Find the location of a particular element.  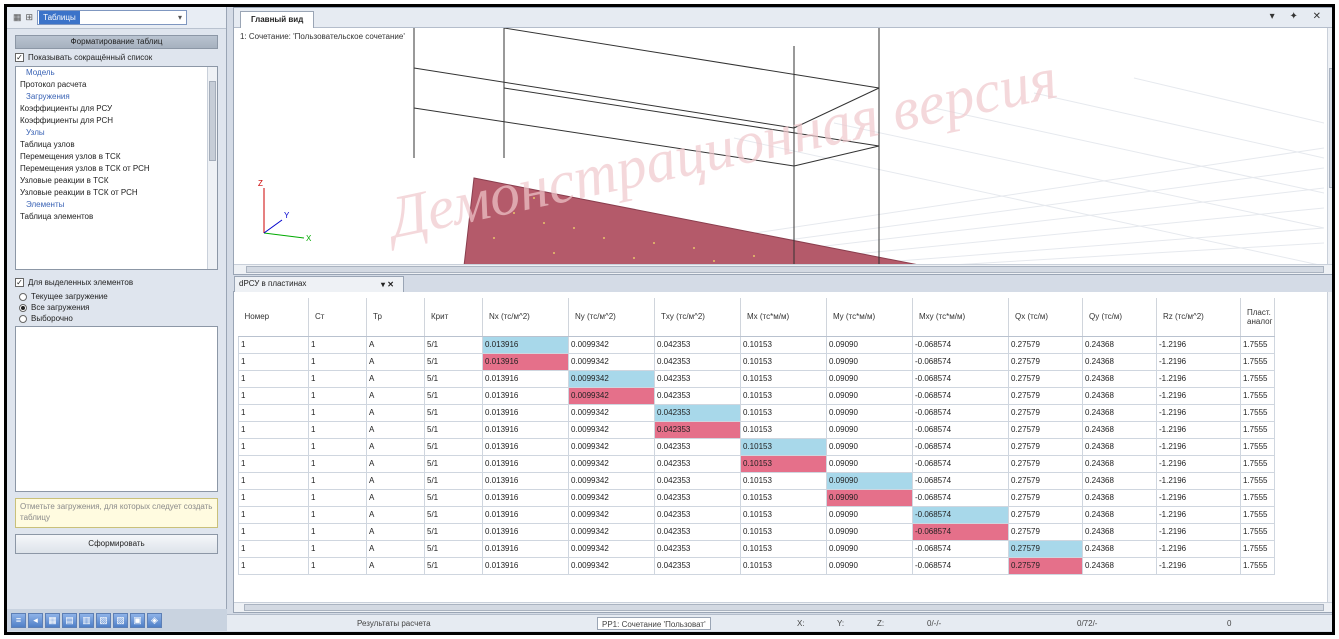

selected-elements-checkbox: ✓ Для выделенных элементов is located at coordinates (116, 282).